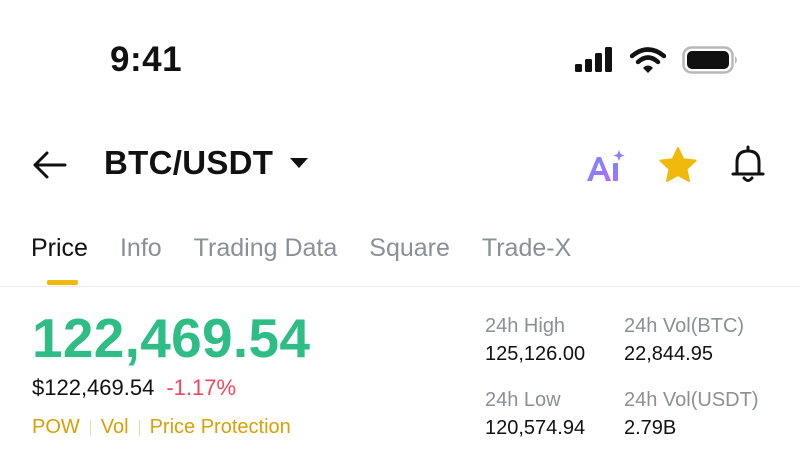  What do you see at coordinates (189, 162) in the screenshot?
I see `pair-title: BTC/USDT` at bounding box center [189, 162].